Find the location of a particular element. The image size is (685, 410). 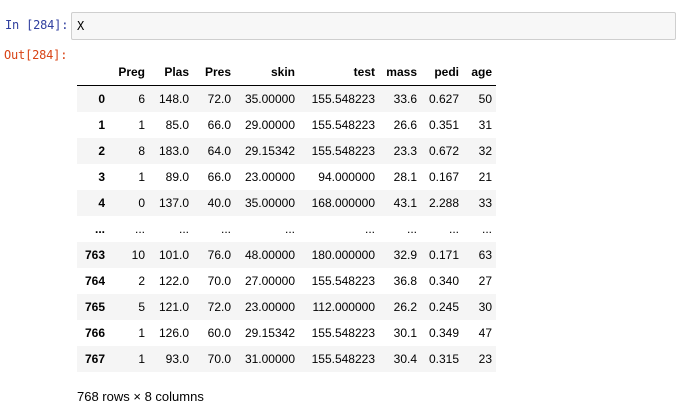

table-cell: 76.0 is located at coordinates (219, 255).